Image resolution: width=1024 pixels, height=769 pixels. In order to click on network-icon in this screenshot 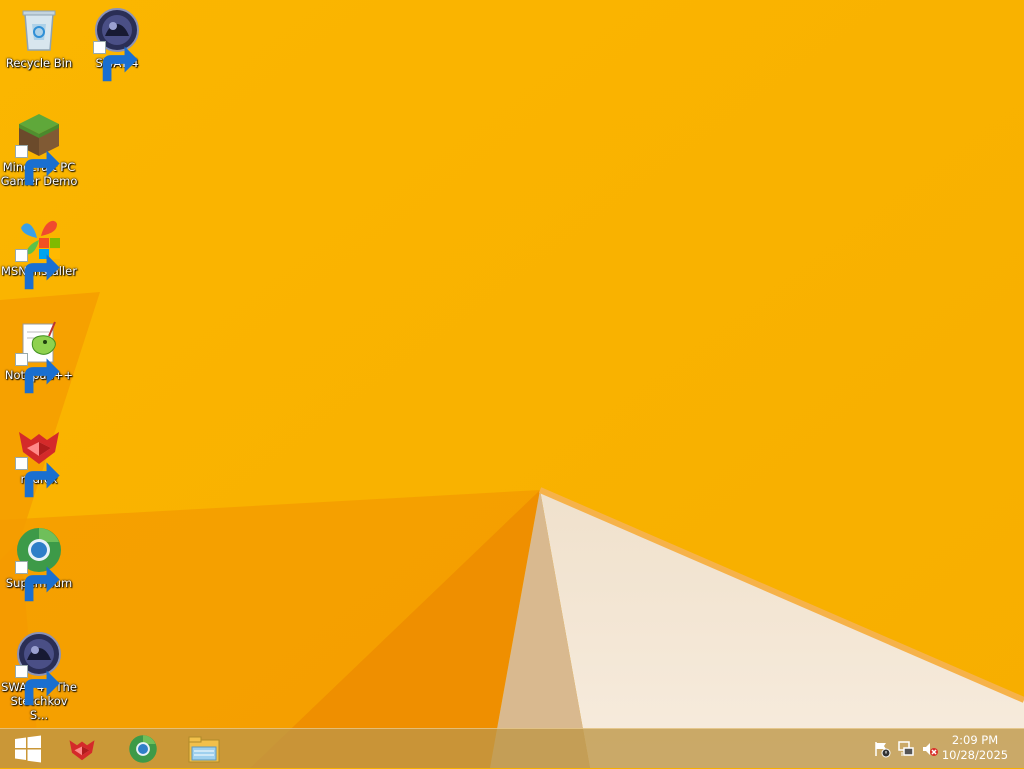, I will do `click(906, 748)`.